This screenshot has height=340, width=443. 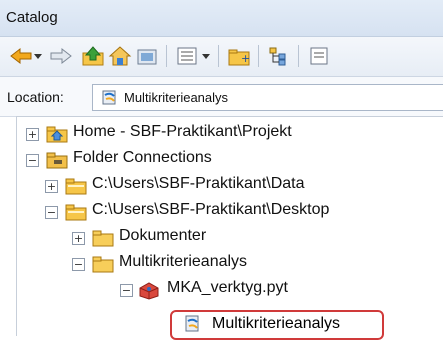 I want to click on back-arrow-icon, so click(x=21, y=56).